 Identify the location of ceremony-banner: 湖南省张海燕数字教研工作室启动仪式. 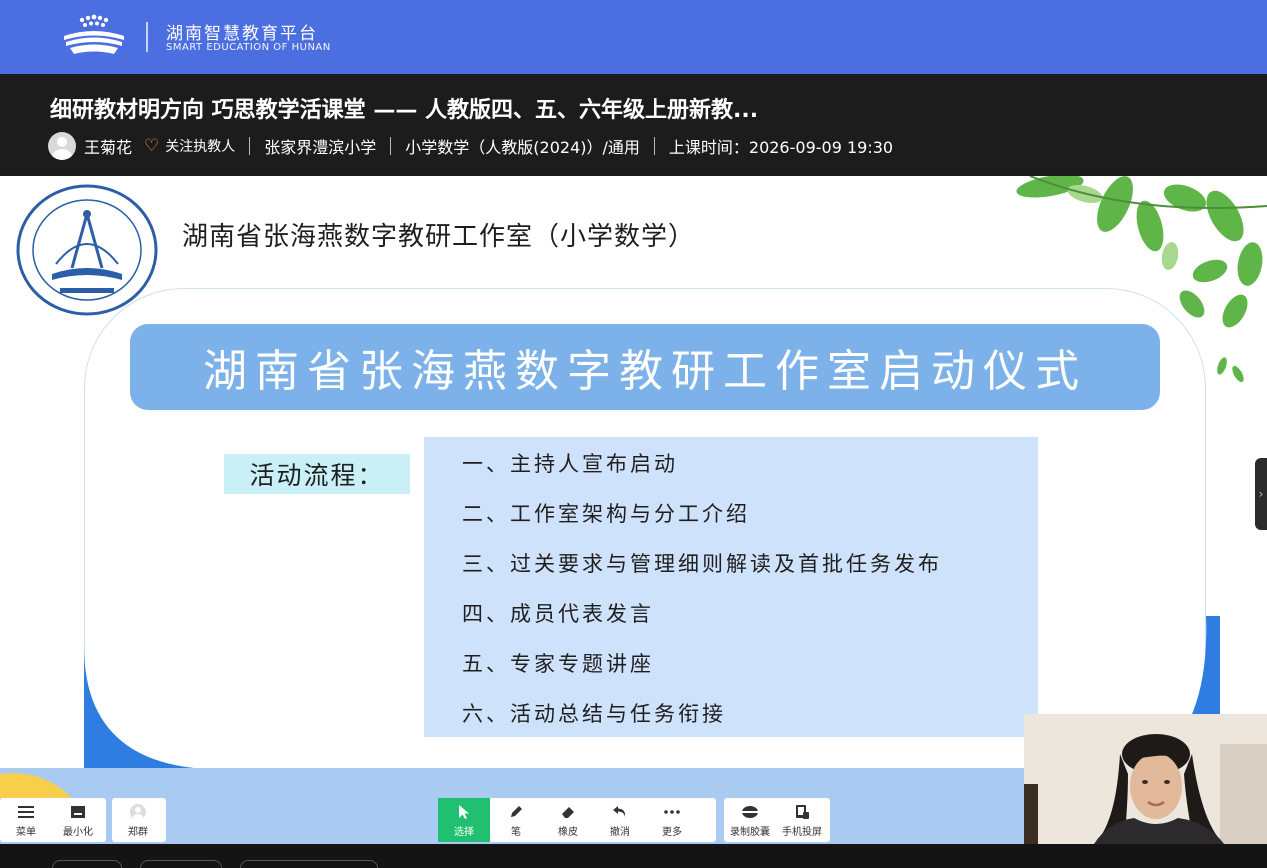
(645, 367).